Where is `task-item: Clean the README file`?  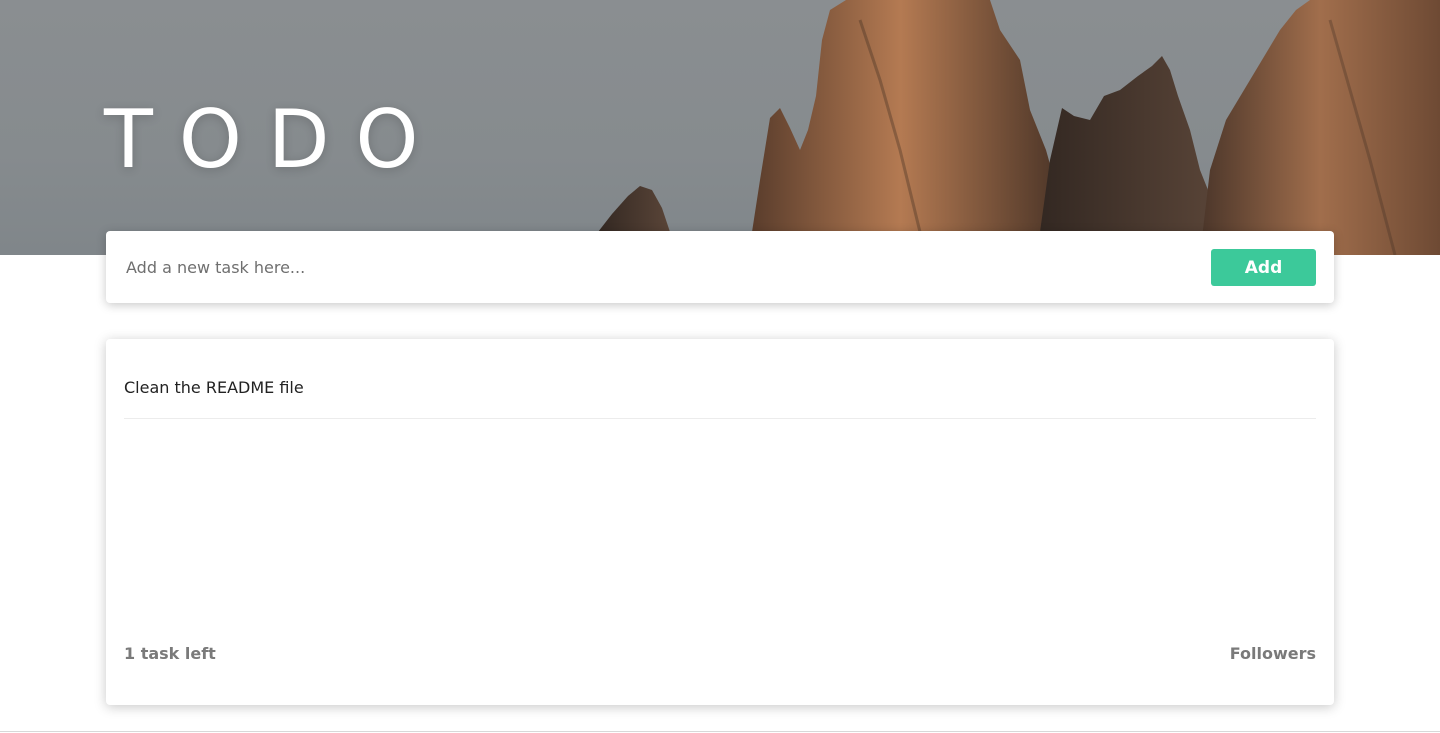 task-item: Clean the README file is located at coordinates (720, 388).